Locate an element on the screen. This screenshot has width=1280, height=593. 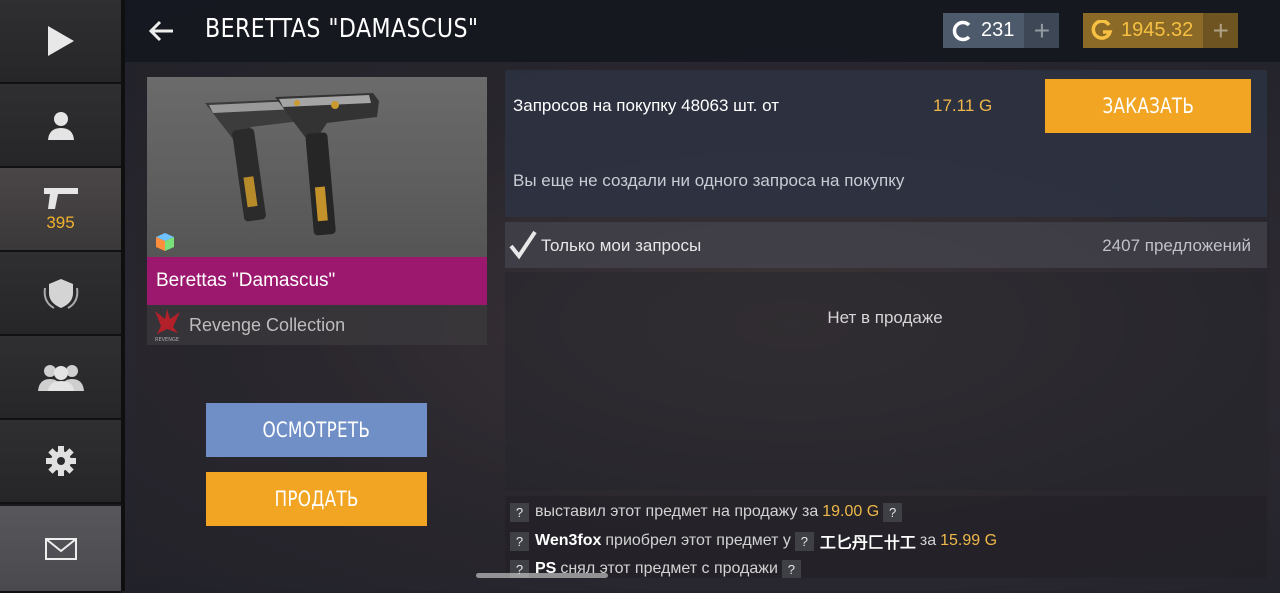
log-text: выставил этот предмет на продажу за is located at coordinates (677, 511).